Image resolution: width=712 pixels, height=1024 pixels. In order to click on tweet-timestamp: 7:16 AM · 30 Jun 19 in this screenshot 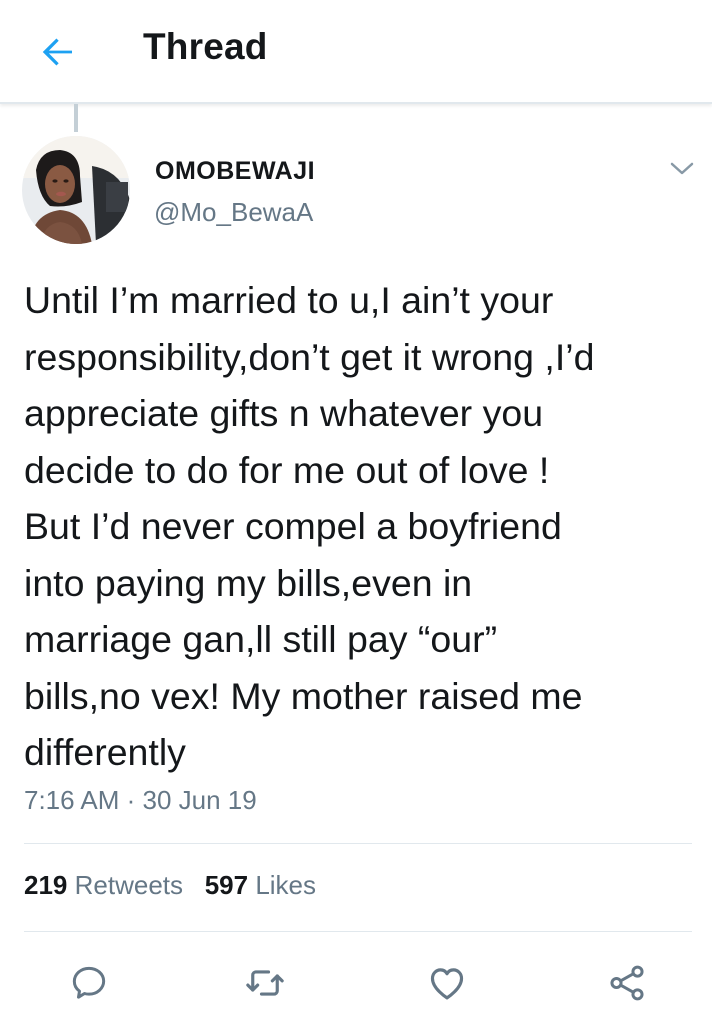, I will do `click(140, 800)`.